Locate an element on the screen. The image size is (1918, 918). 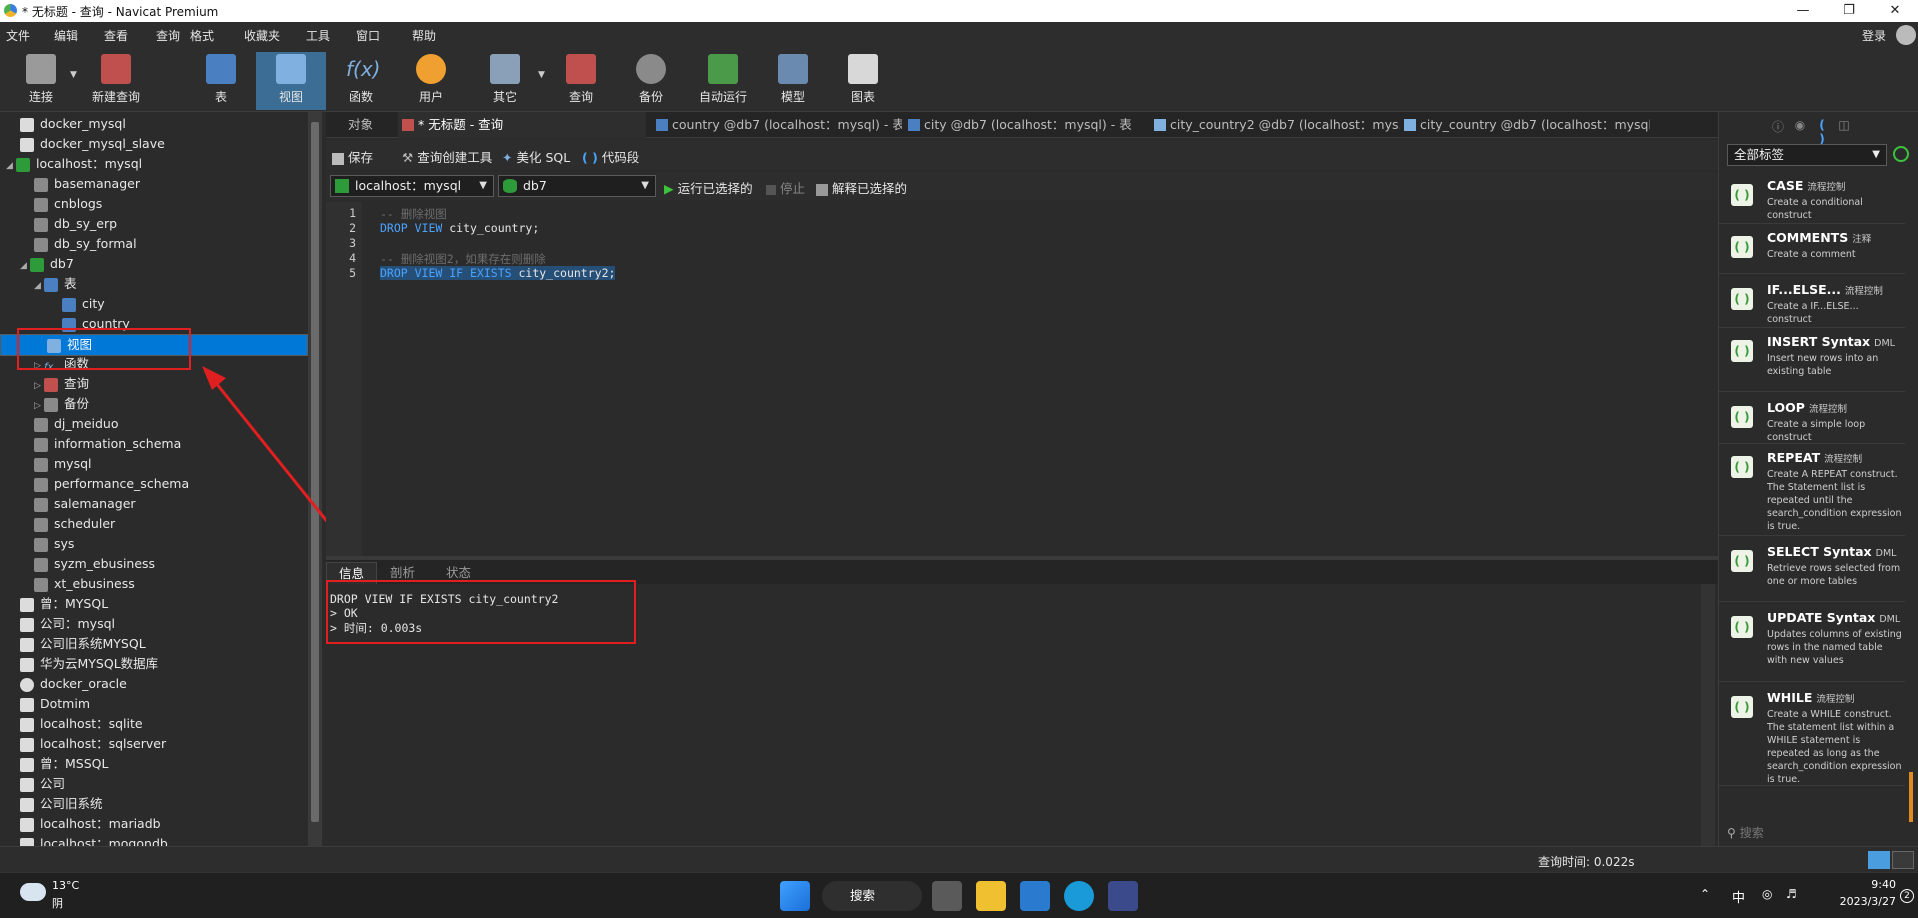
function-button: f(x) 函数 is located at coordinates (361, 81).